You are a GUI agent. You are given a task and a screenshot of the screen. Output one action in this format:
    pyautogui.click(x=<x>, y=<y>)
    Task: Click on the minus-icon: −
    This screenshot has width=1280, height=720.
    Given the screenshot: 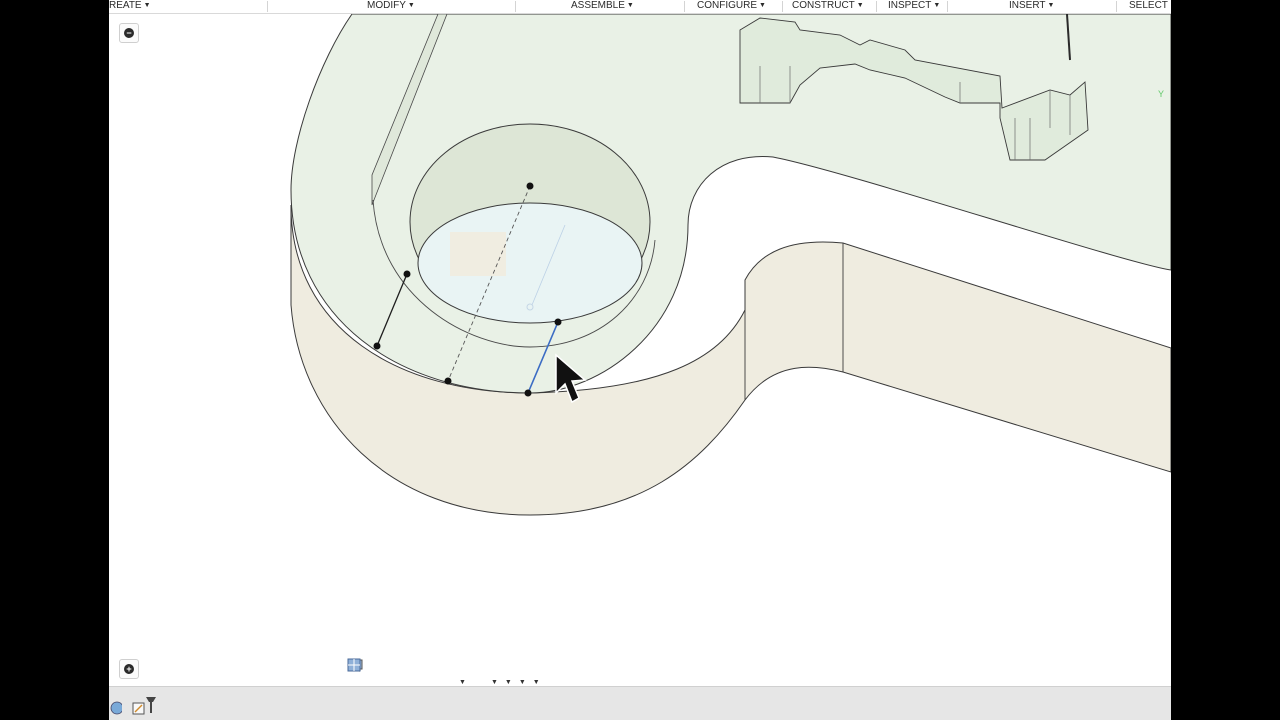 What is the action you would take?
    pyautogui.click(x=129, y=33)
    